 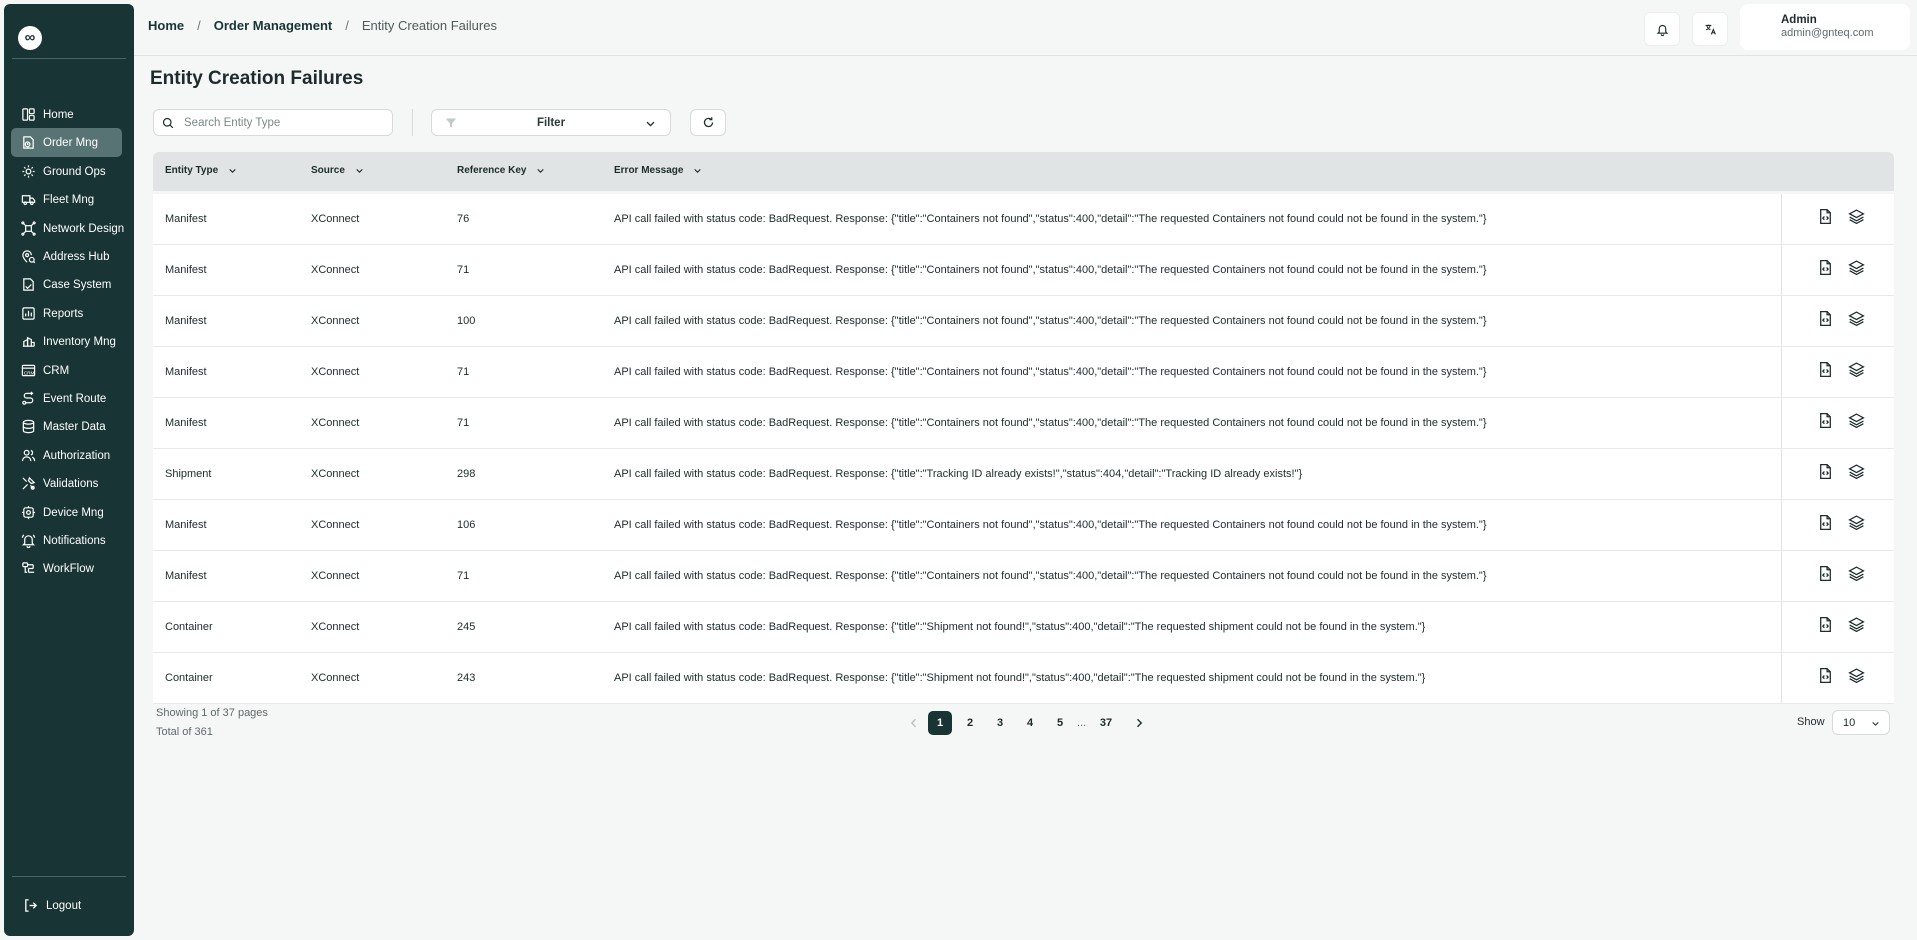 What do you see at coordinates (71, 483) in the screenshot?
I see `sidebar-item-label: Validations` at bounding box center [71, 483].